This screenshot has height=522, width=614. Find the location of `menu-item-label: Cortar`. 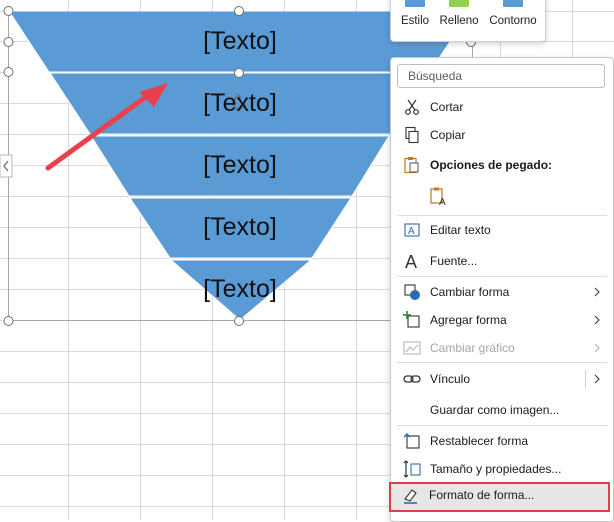

menu-item-label: Cortar is located at coordinates (447, 107).